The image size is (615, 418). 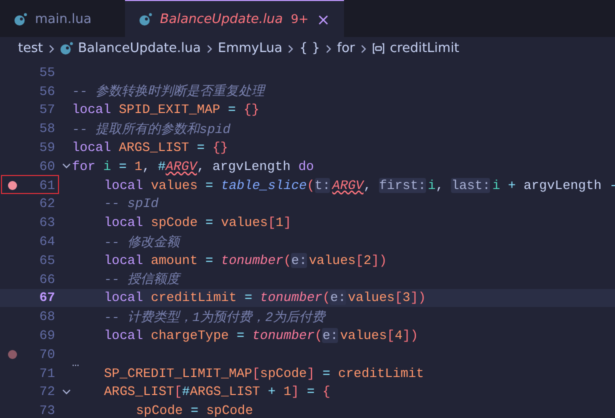 What do you see at coordinates (142, 242) in the screenshot?
I see `code-line: -- 修改金额` at bounding box center [142, 242].